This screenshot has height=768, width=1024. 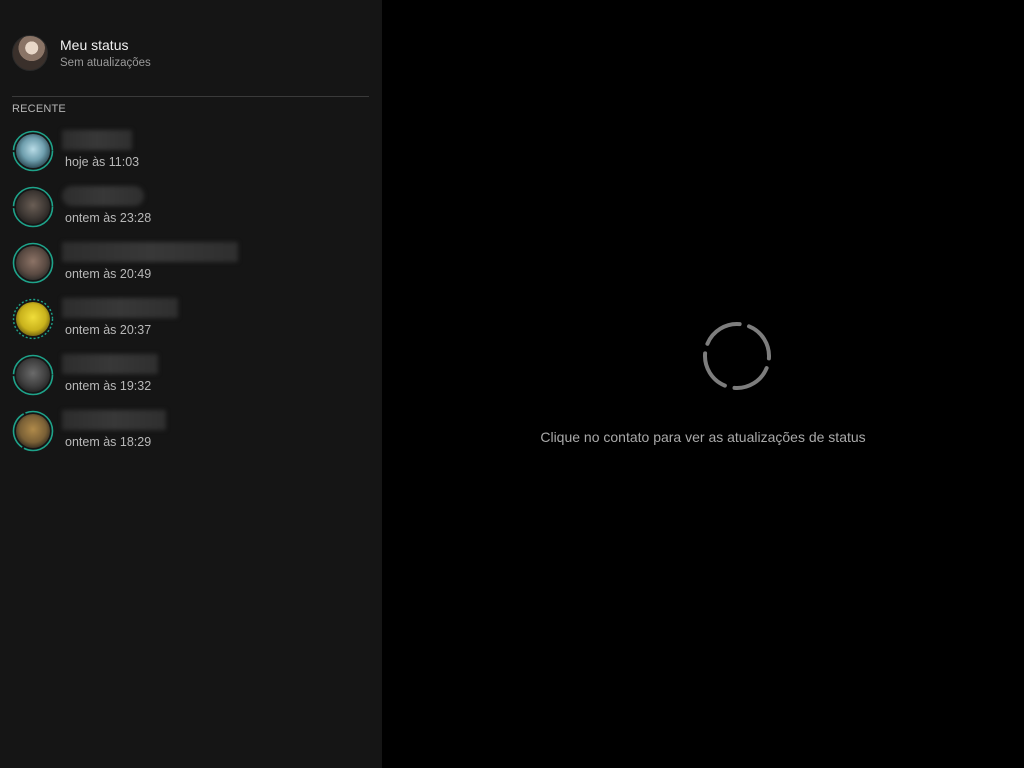 What do you see at coordinates (192, 212) in the screenshot?
I see `contact-item: ontem às 23:28` at bounding box center [192, 212].